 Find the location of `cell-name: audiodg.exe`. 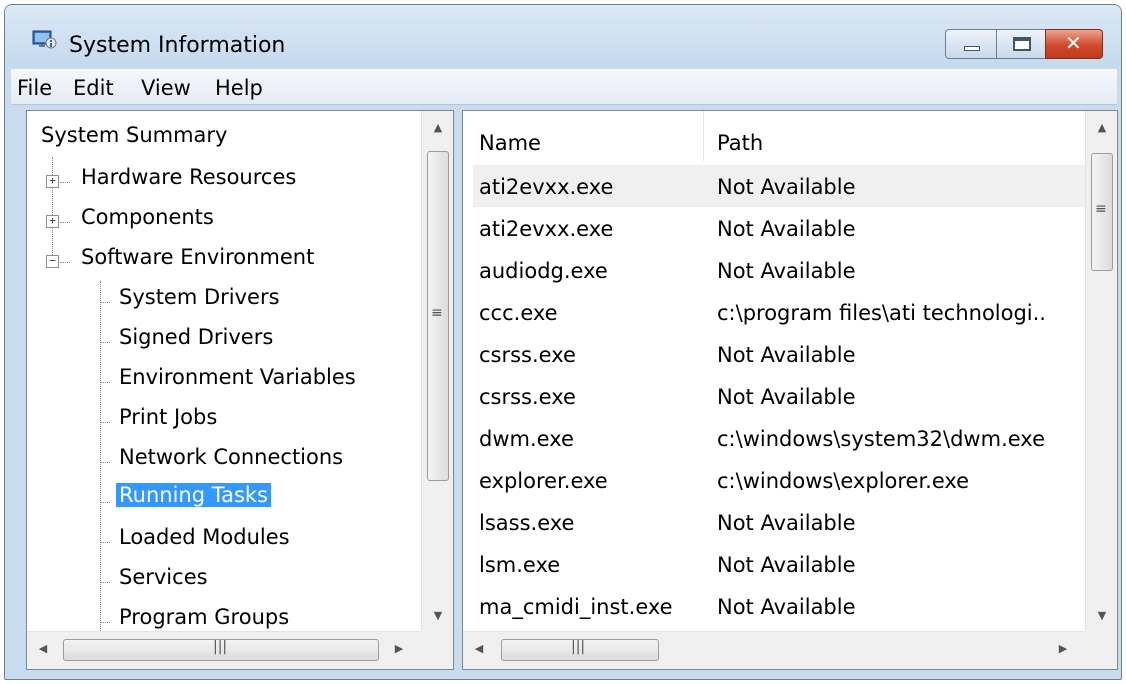

cell-name: audiodg.exe is located at coordinates (543, 271).